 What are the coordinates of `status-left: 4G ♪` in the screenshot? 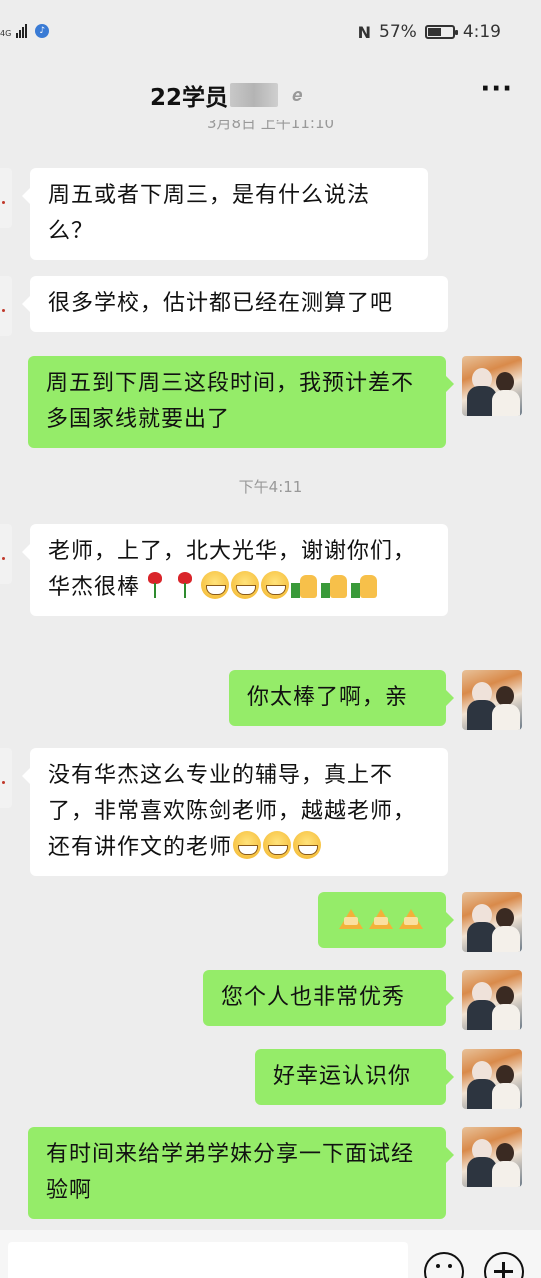 It's located at (25, 31).